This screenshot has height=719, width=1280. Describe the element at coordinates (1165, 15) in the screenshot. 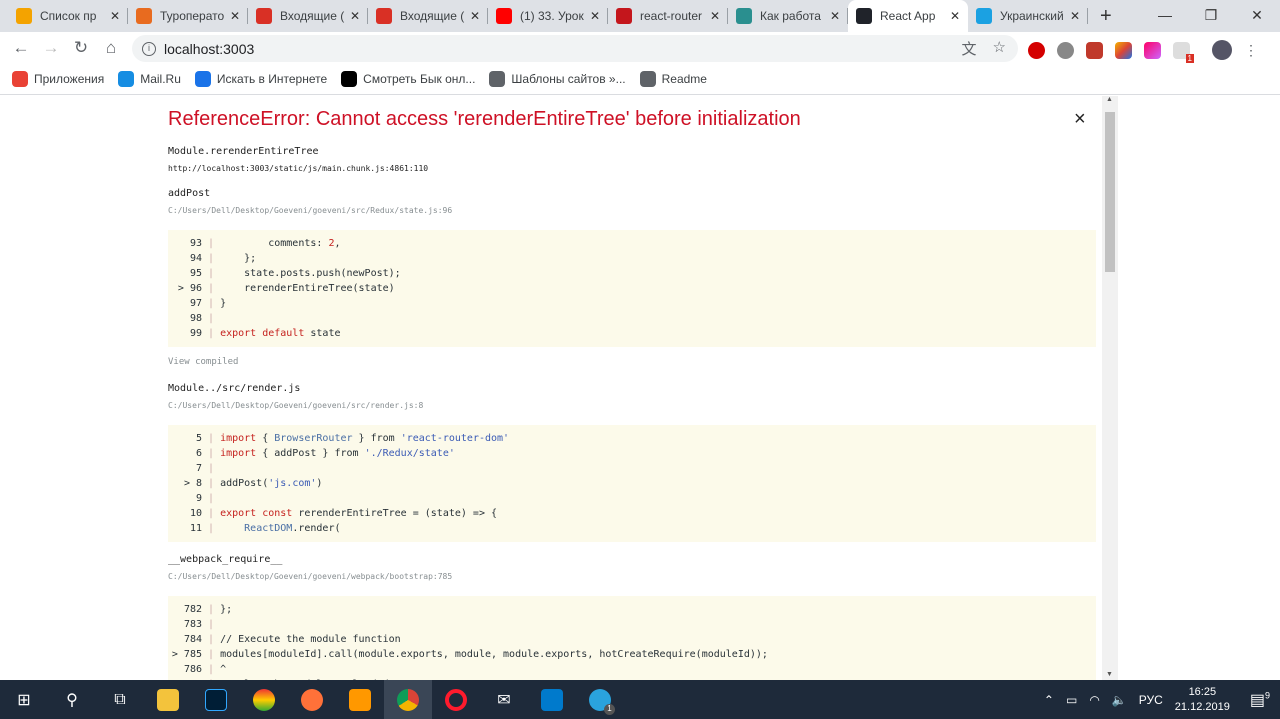

I see `minimize-button: —` at that location.